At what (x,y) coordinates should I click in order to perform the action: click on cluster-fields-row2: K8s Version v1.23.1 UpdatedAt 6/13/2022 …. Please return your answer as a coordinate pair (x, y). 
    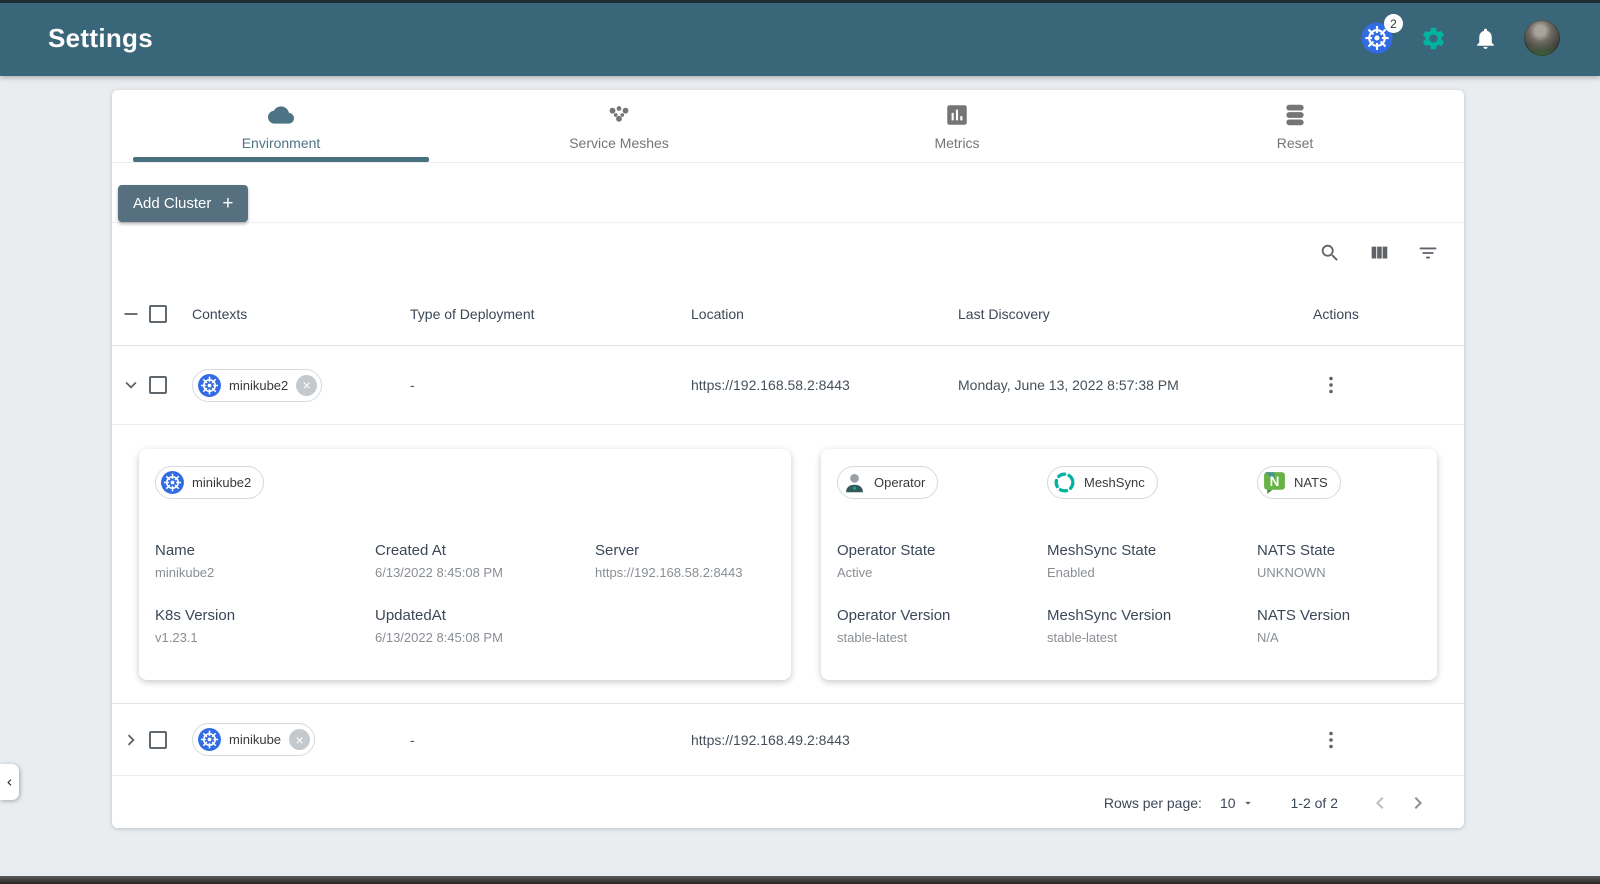
    Looking at the image, I should click on (465, 626).